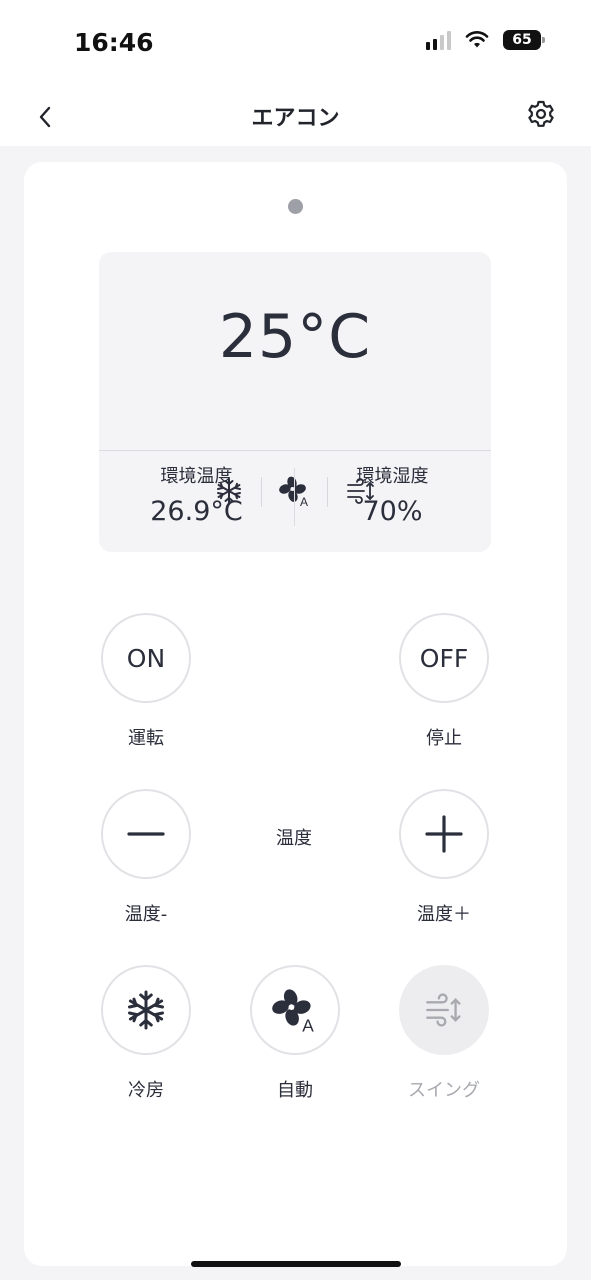  I want to click on connection-status-dot, so click(295, 206).